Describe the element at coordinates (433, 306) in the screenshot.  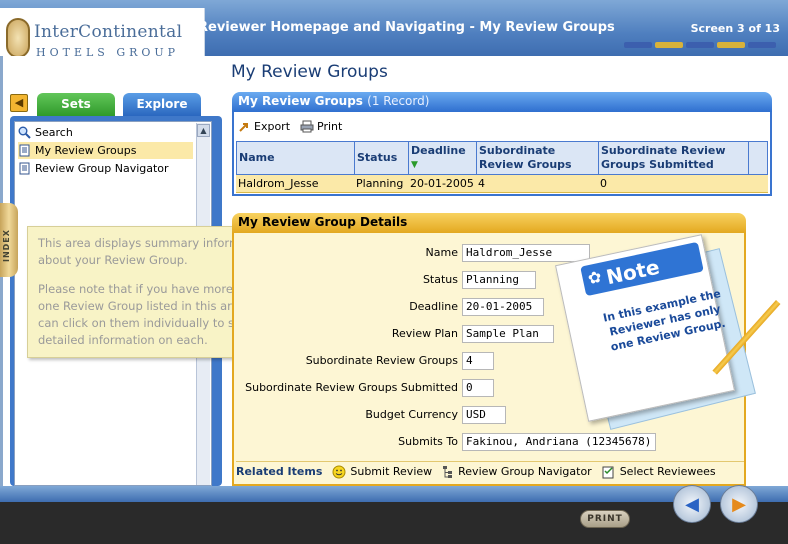
I see `field-label-deadline: Deadline` at that location.